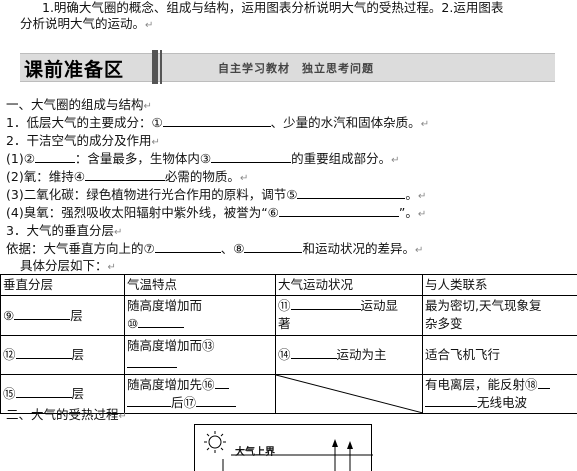 The width and height of the screenshot is (577, 471). Describe the element at coordinates (273, 7) in the screenshot. I see `objectives-line-1: 1.明确大气圈的概念、组成与结构，运用图表分析说明大气的受热过程。2.运用图表` at that location.